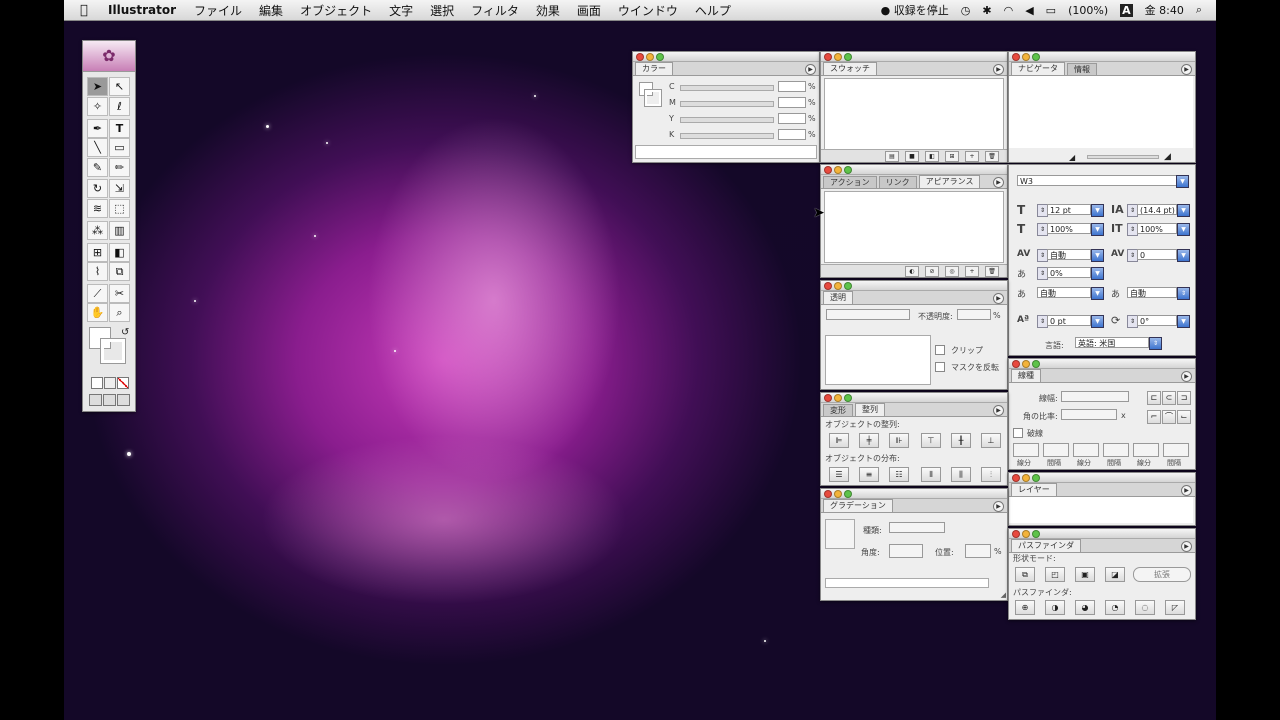  Describe the element at coordinates (940, 350) in the screenshot. I see `clip-checkbox` at that location.